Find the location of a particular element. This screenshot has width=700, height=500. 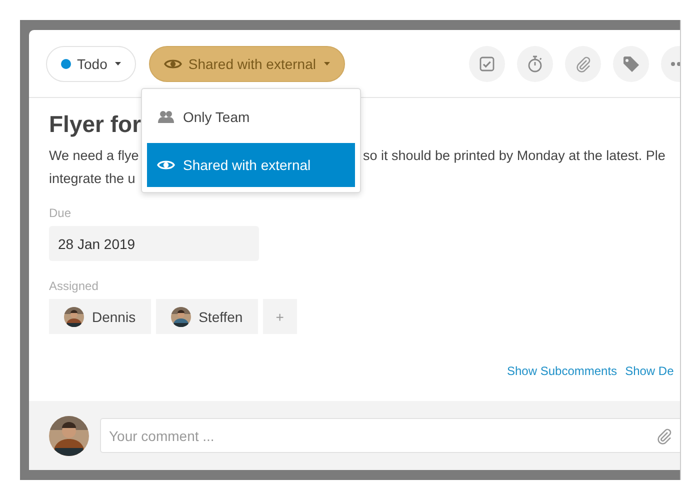

menu-item: Shared with external is located at coordinates (251, 165).